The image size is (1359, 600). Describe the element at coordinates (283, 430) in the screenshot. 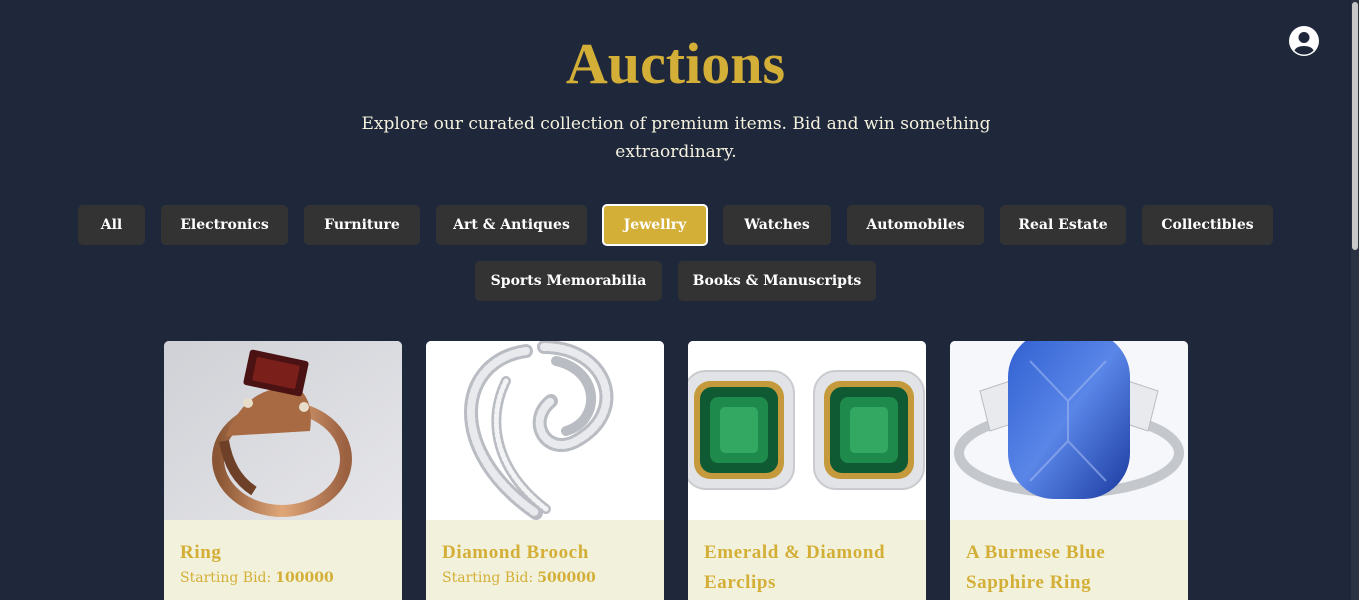

I see `garnet-ring-image` at that location.